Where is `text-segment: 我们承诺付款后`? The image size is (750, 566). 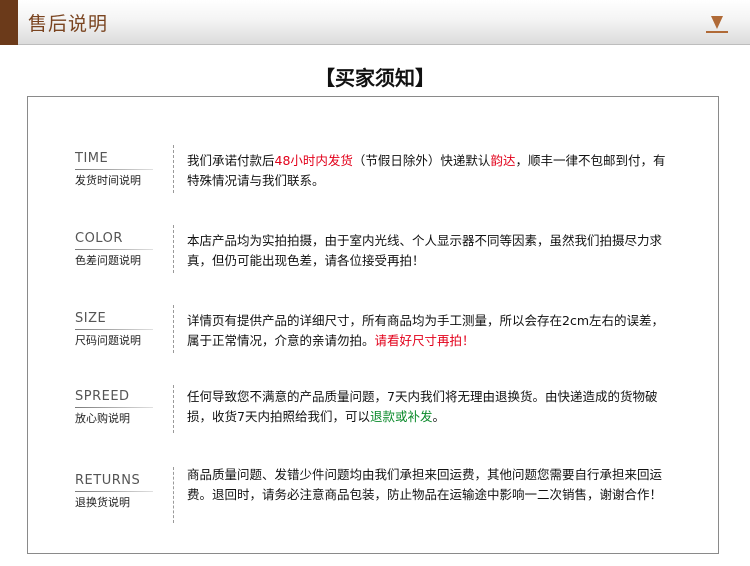
text-segment: 我们承诺付款后 is located at coordinates (231, 160).